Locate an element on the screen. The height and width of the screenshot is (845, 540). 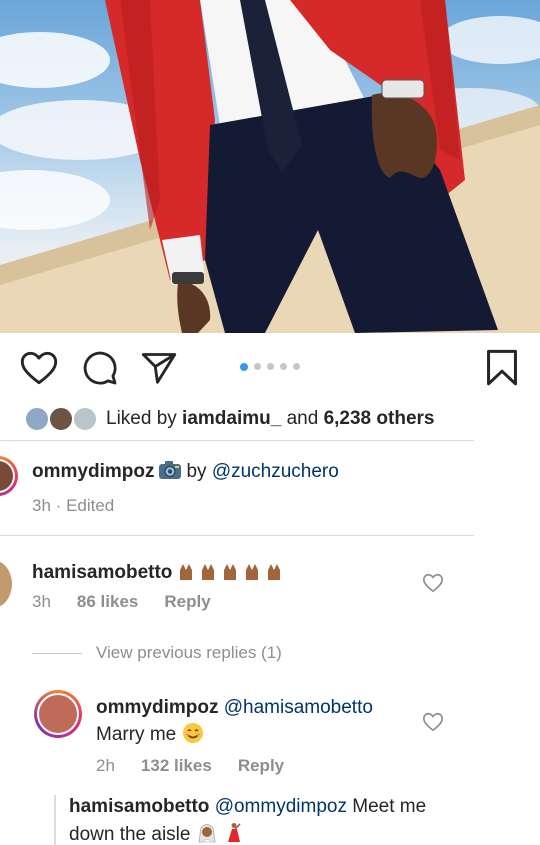
comment-button is located at coordinates (100, 368).